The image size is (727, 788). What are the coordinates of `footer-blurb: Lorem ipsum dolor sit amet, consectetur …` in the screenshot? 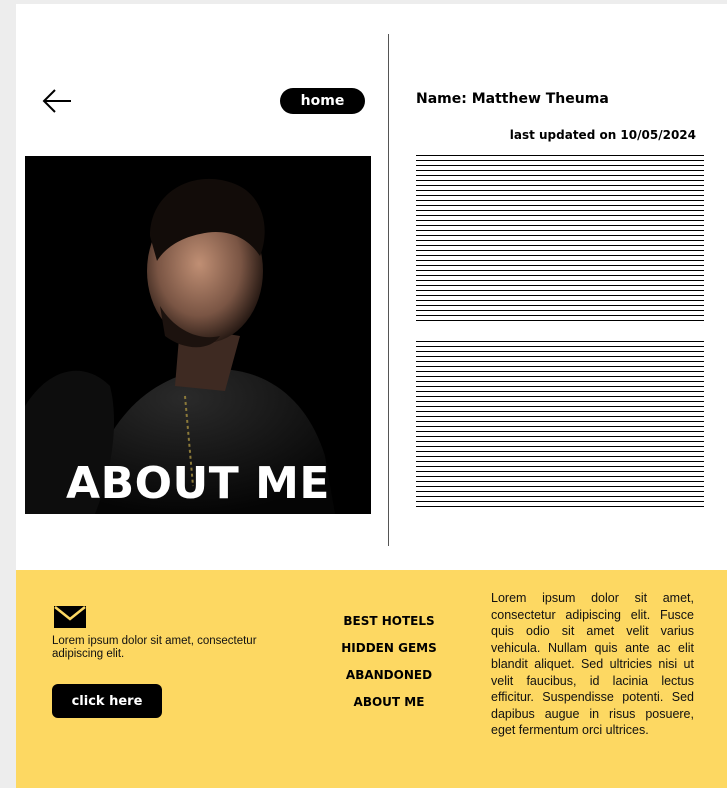 It's located at (154, 647).